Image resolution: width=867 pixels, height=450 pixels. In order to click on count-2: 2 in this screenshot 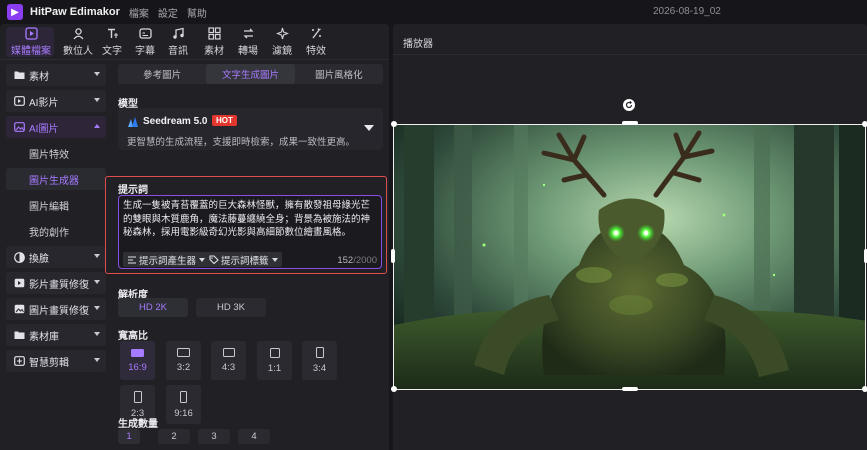, I will do `click(174, 436)`.